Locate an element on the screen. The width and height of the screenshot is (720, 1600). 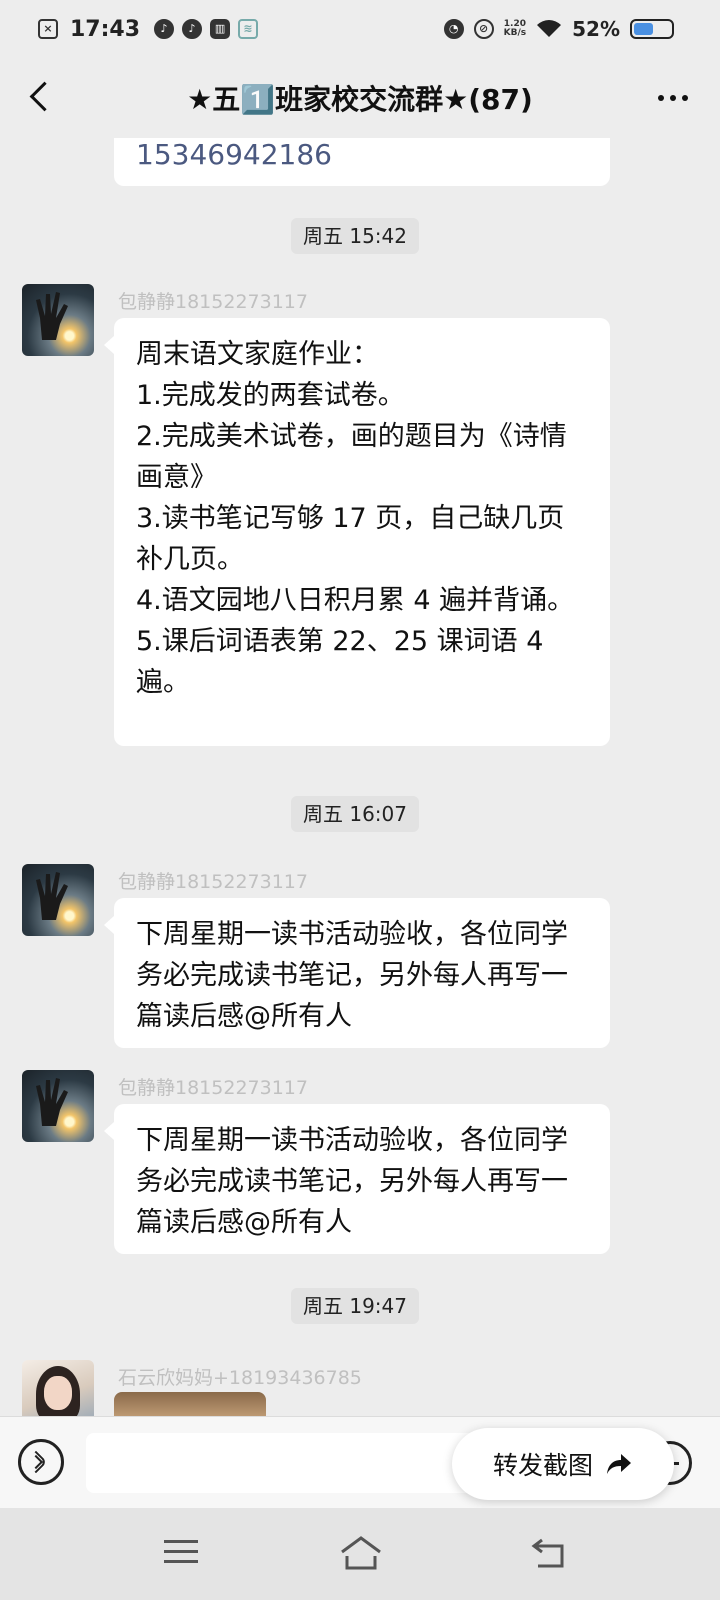
forward-screenshot-button: 转发截图 is located at coordinates (563, 1464).